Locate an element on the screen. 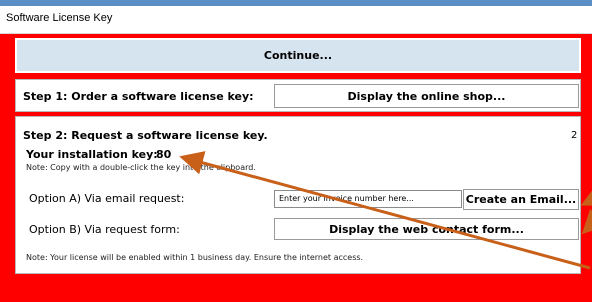 This screenshot has width=592, height=302. installation-key-label: Your installation key: is located at coordinates (92, 154).